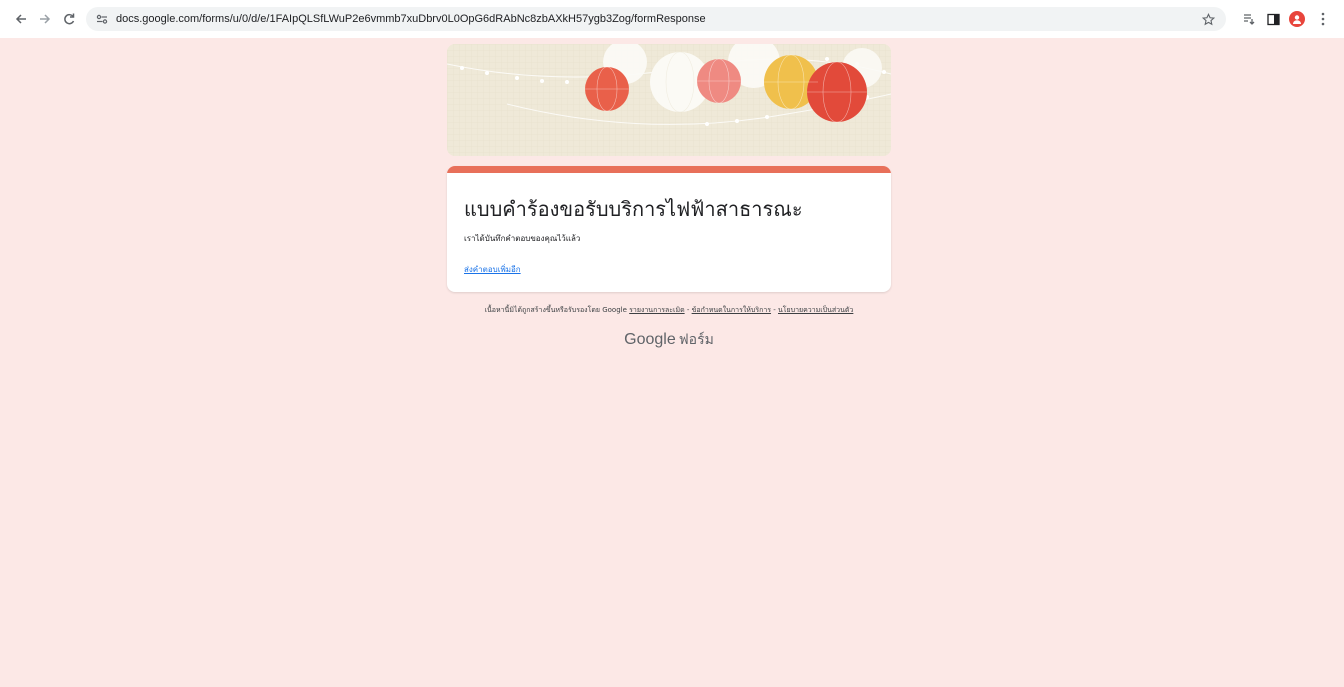  I want to click on profile-avatar-icon, so click(1297, 19).